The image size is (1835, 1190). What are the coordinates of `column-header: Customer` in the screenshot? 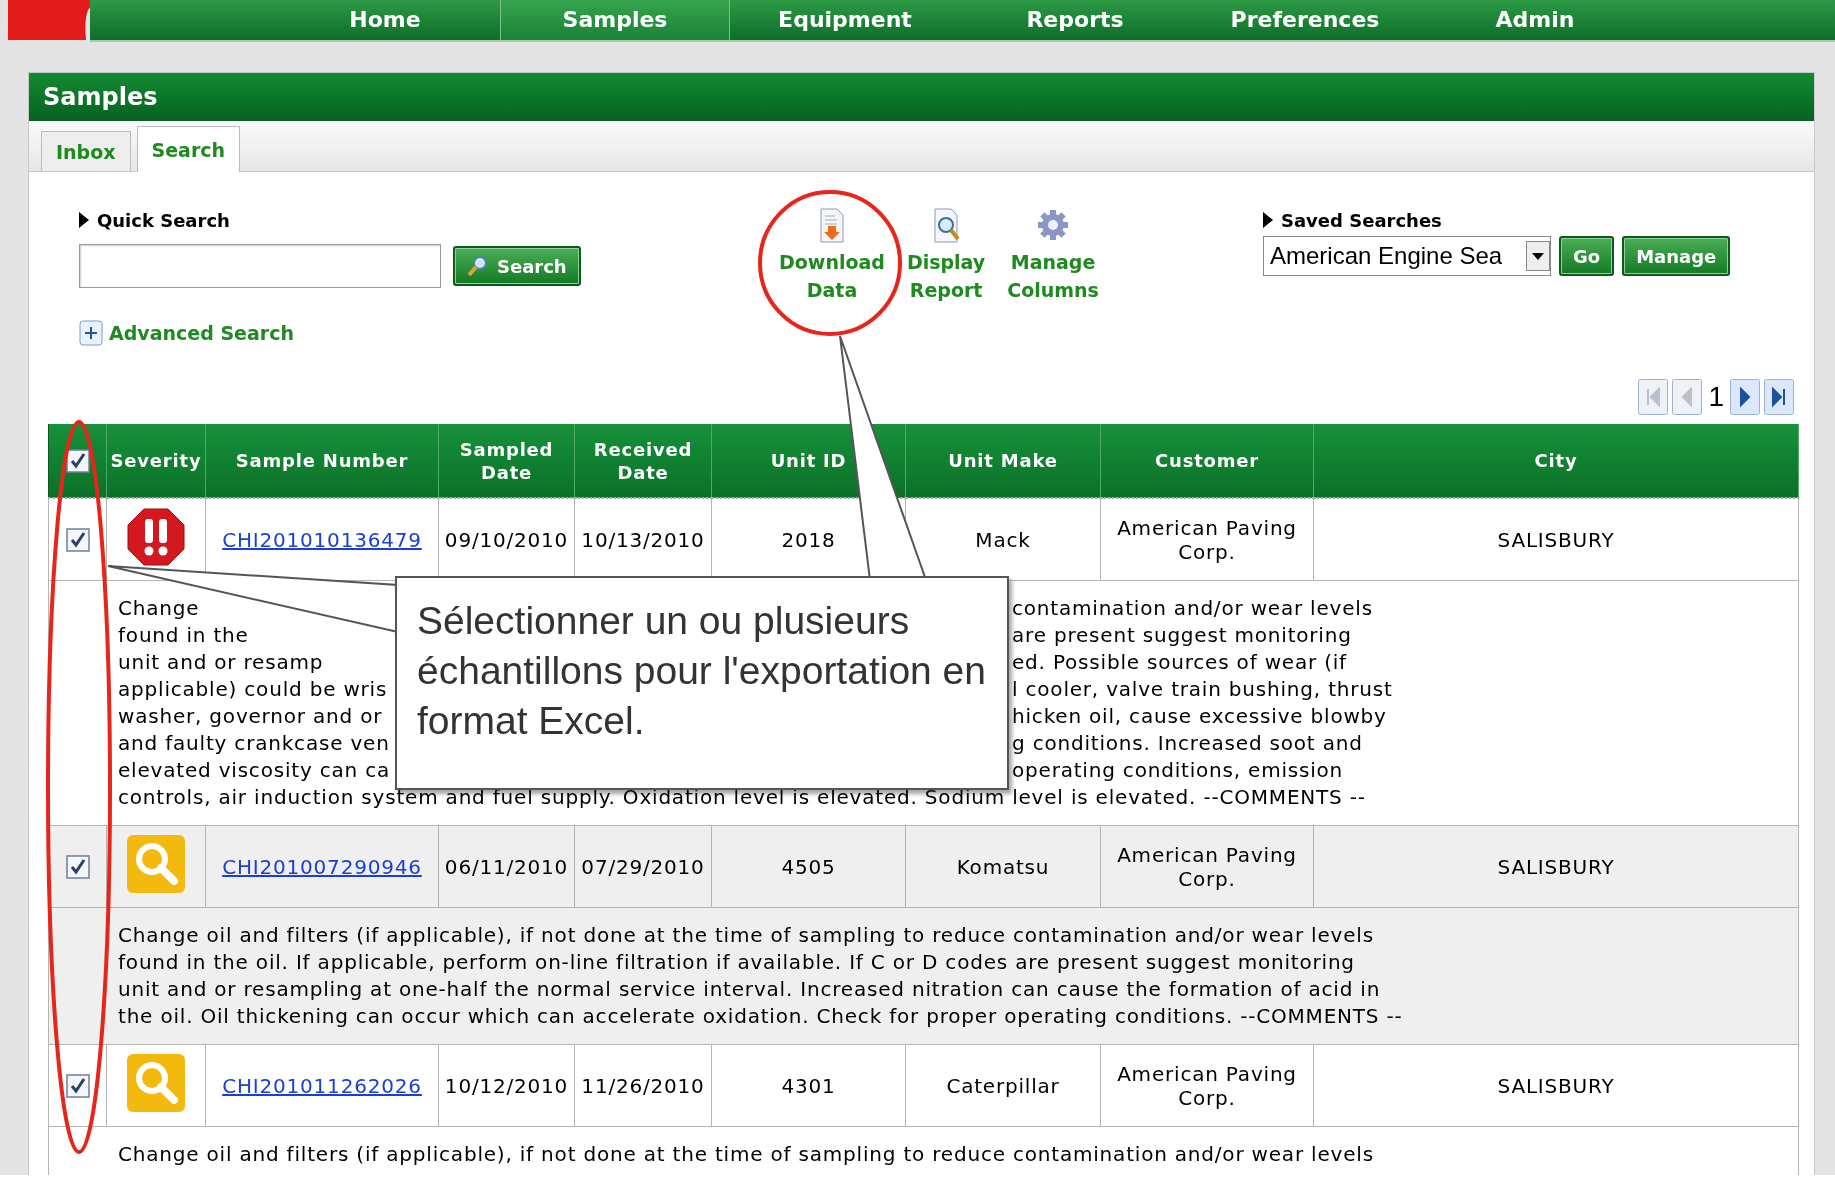 It's located at (1207, 461).